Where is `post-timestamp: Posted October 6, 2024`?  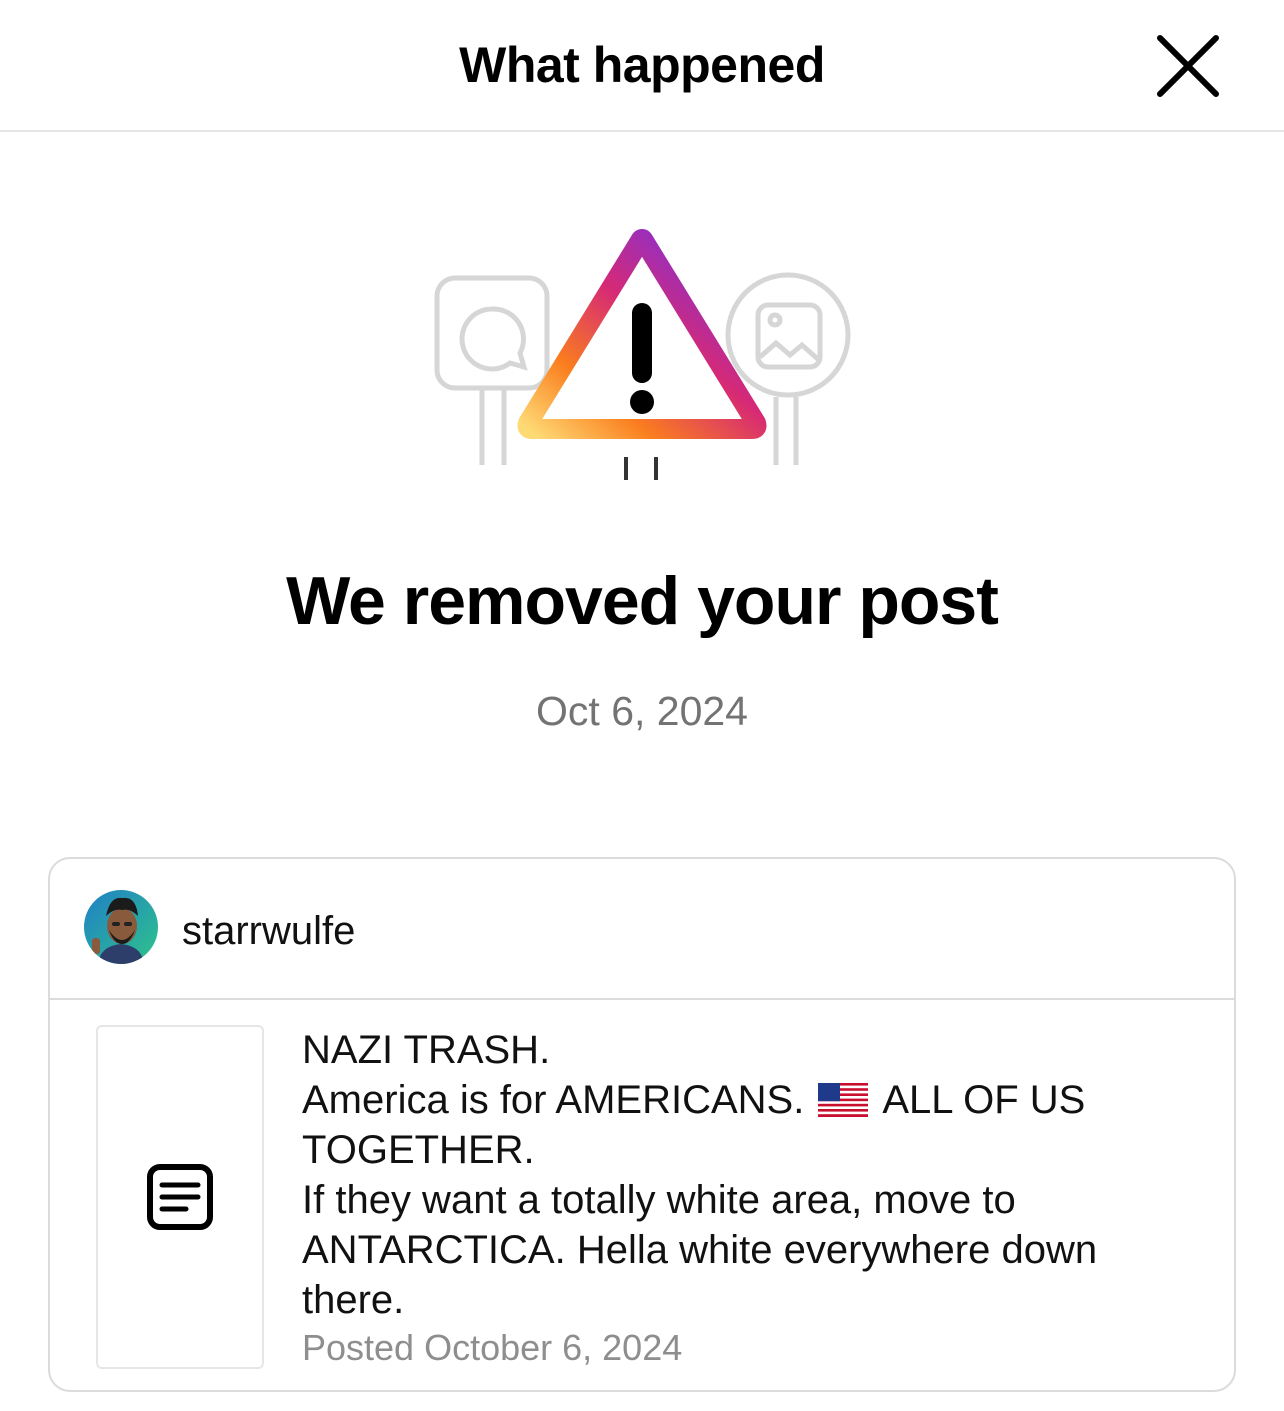 post-timestamp: Posted October 6, 2024 is located at coordinates (492, 1347).